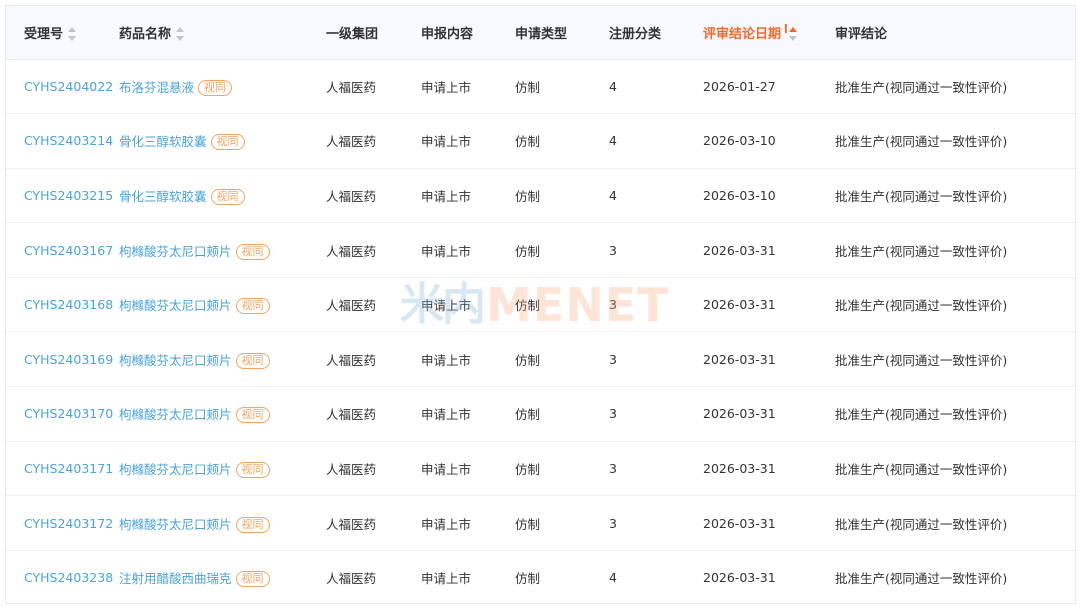 The width and height of the screenshot is (1080, 610). Describe the element at coordinates (68, 250) in the screenshot. I see `acceptance-no-link: CYHS2403167` at that location.